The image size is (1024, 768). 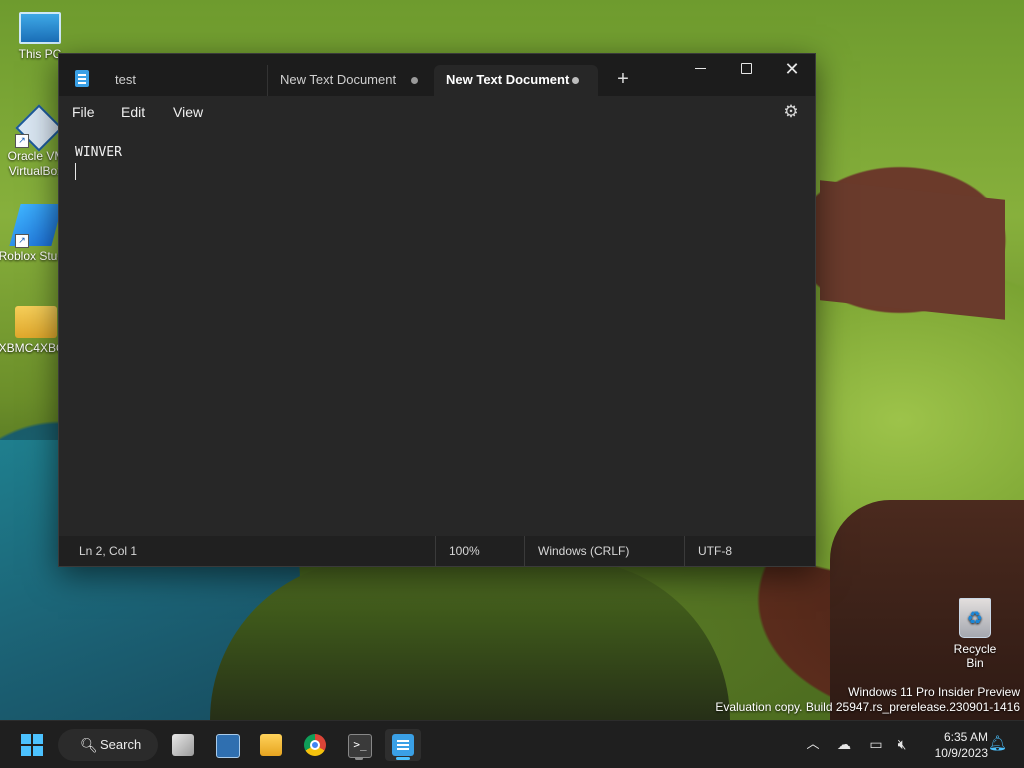 I want to click on volume-muted-icon: 🔇︎, so click(x=902, y=744).